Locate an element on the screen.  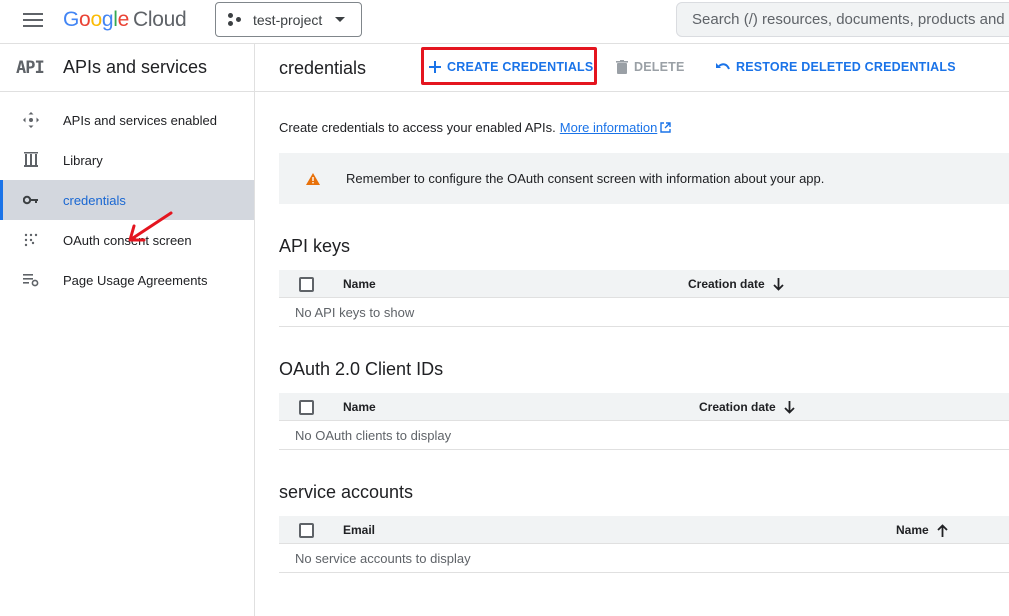
sidebar-item-label: APIs and services enabled is located at coordinates (140, 120).